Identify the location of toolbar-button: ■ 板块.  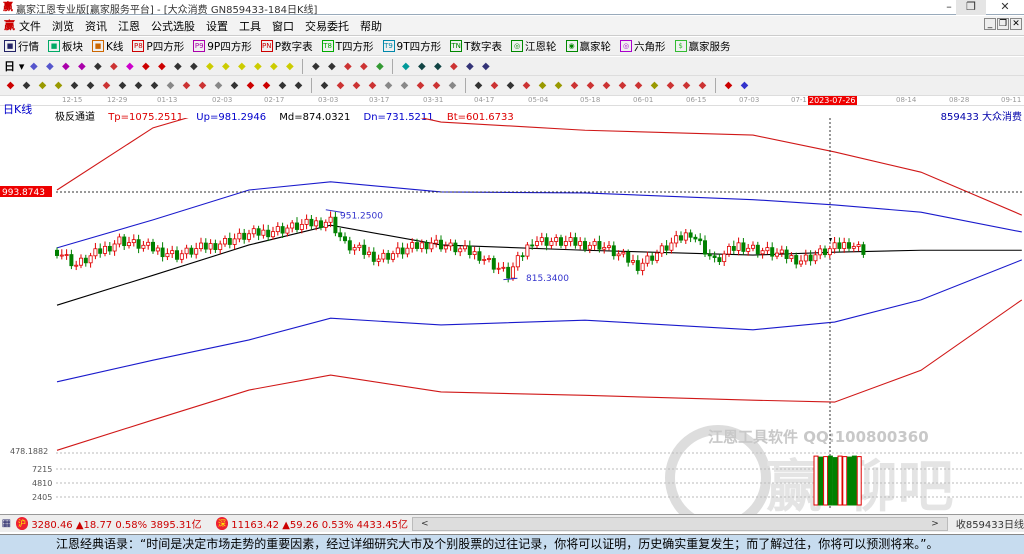
(65, 46).